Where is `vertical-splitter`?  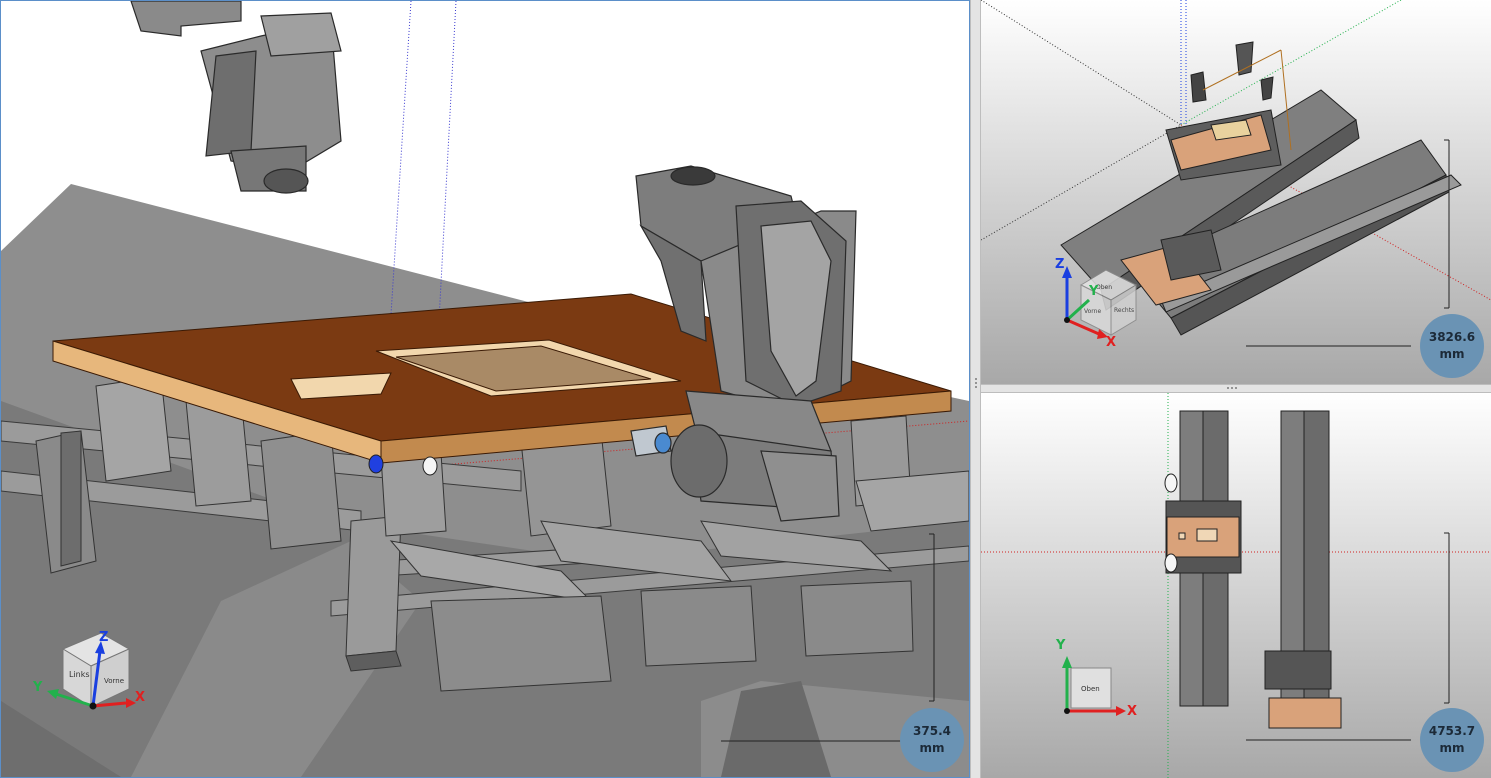
vertical-splitter is located at coordinates (975, 389).